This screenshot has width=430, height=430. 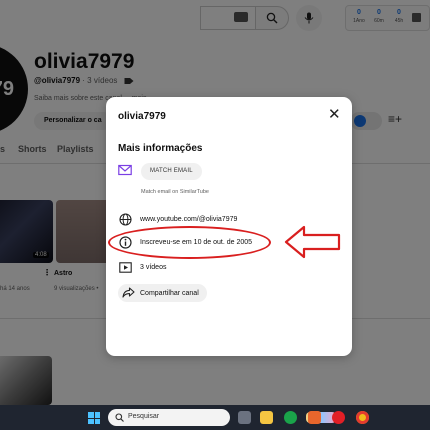 I want to click on upwork-icon, so click(x=290, y=417).